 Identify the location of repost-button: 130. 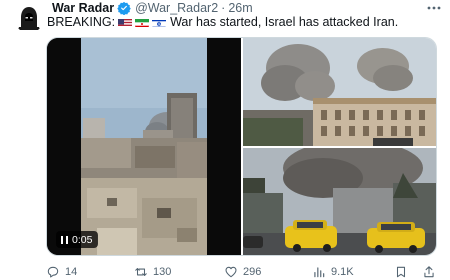
(152, 271).